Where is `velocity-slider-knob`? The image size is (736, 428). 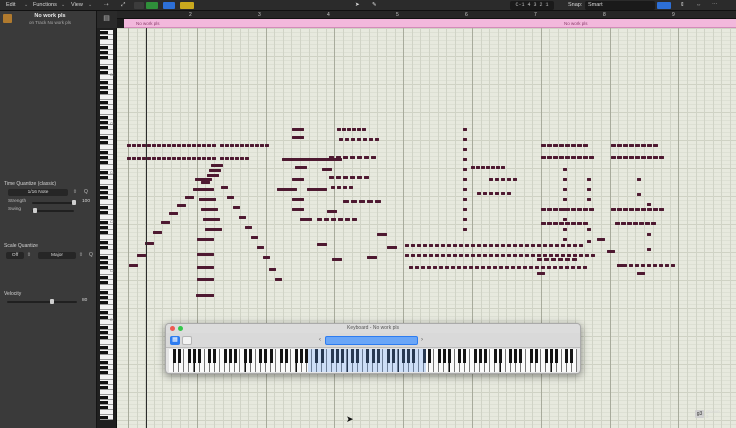 velocity-slider-knob is located at coordinates (52, 301).